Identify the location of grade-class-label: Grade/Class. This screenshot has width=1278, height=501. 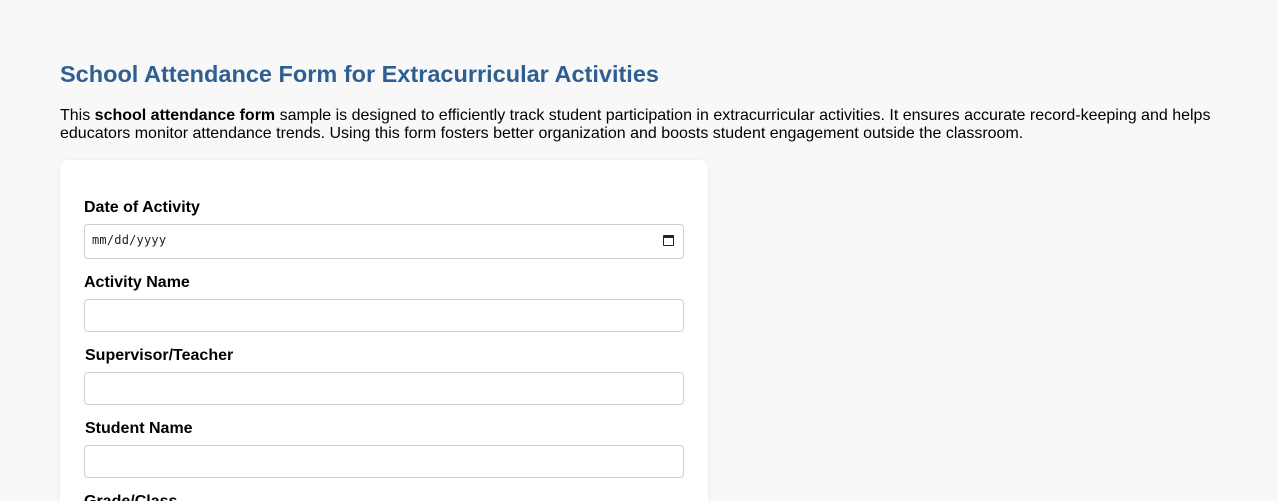
(130, 496).